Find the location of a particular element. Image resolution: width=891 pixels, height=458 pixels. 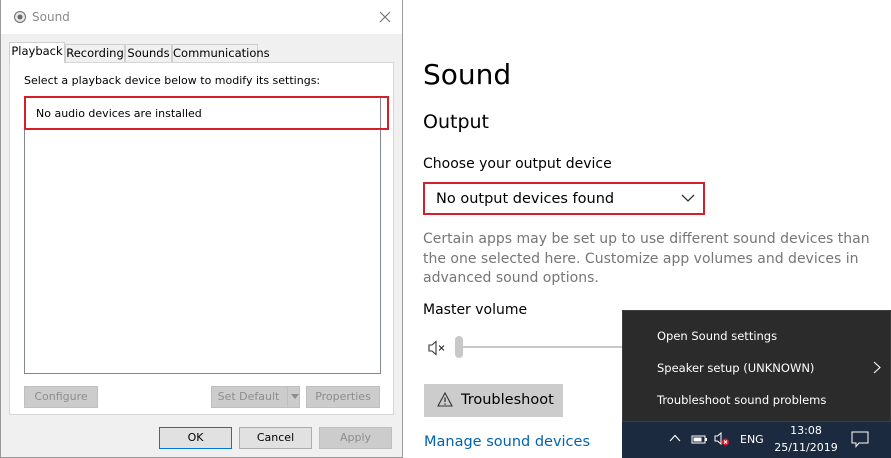

manage-sound-devices-link: Manage sound devices is located at coordinates (507, 442).